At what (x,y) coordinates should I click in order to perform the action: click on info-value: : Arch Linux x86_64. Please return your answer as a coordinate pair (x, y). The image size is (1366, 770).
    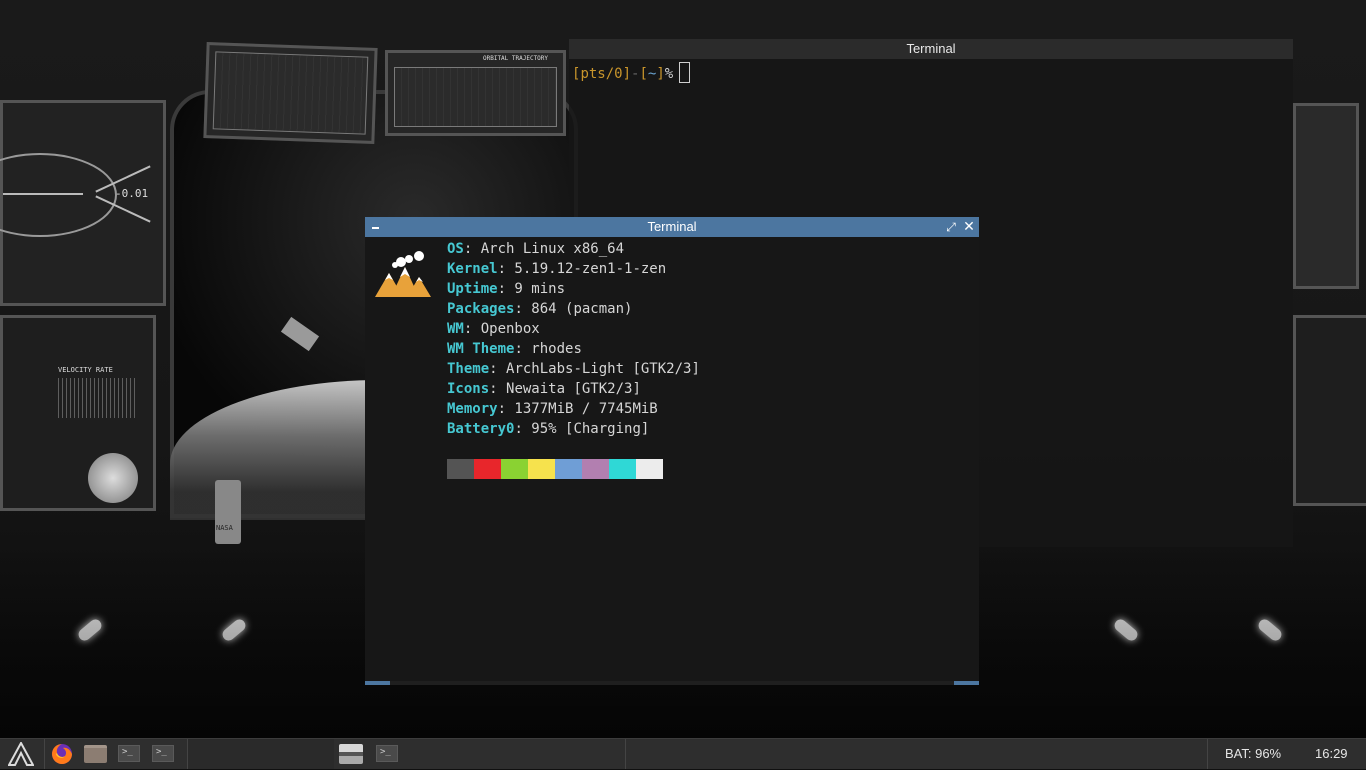
    Looking at the image, I should click on (544, 249).